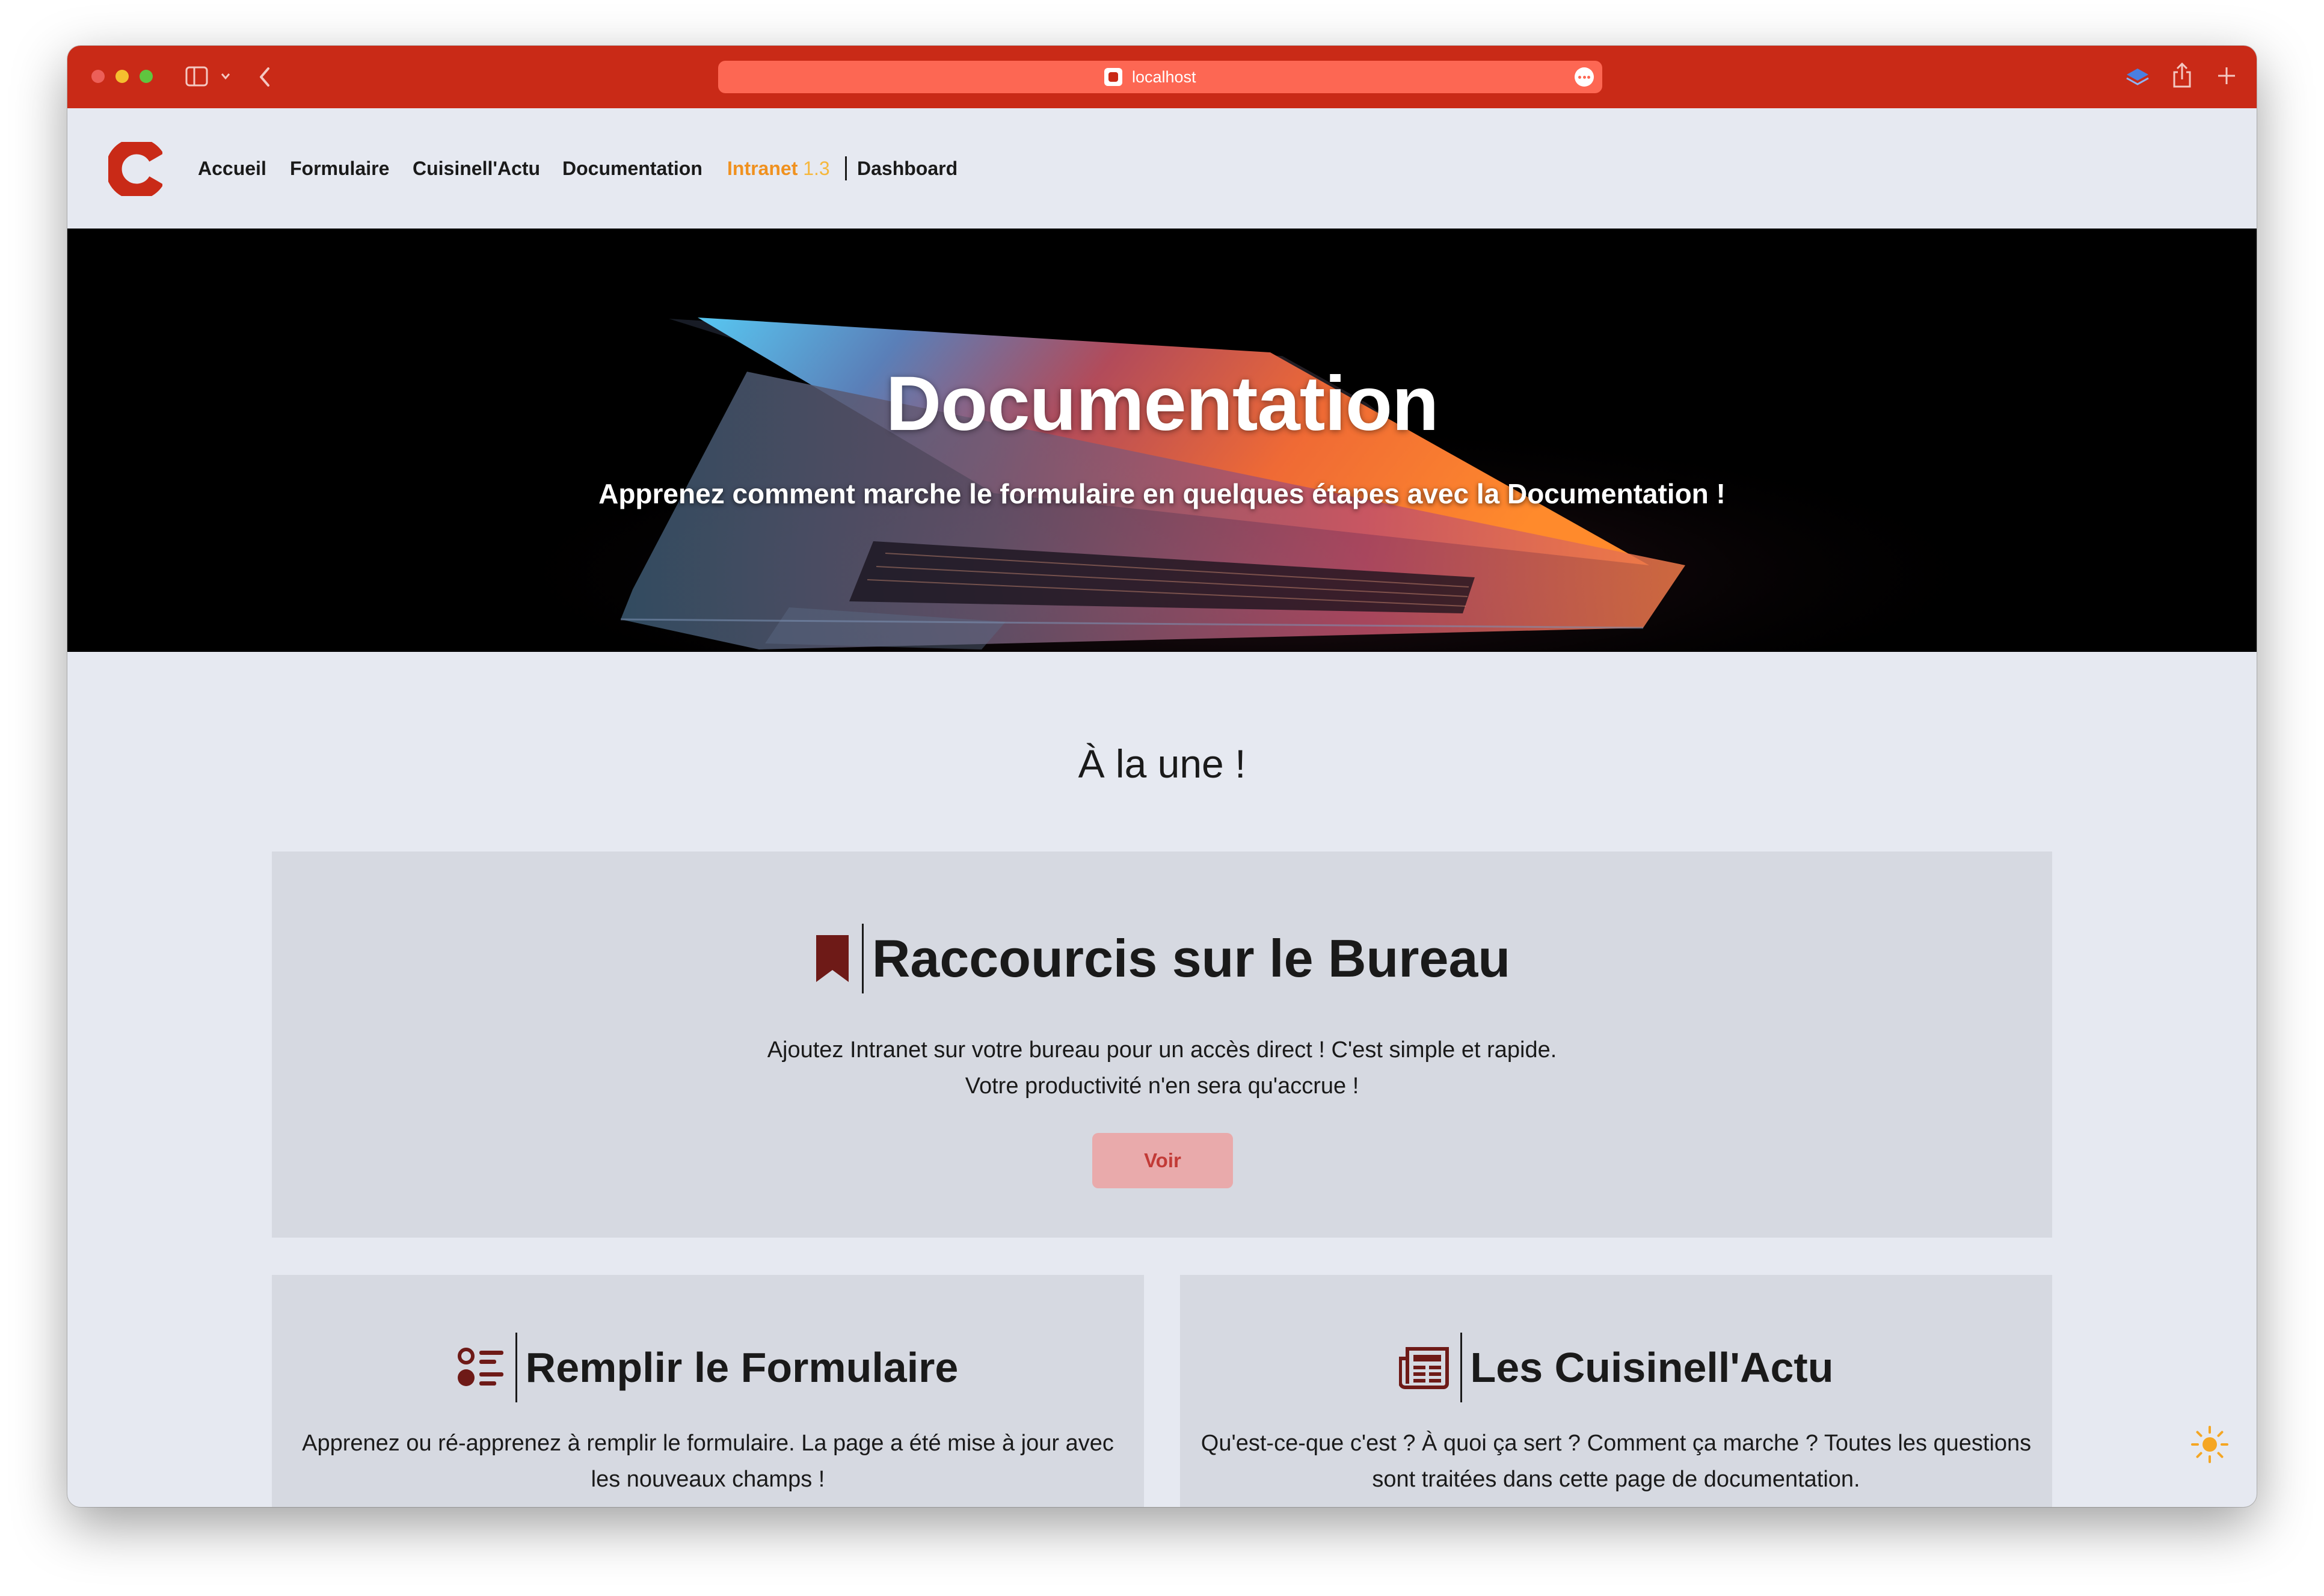  What do you see at coordinates (1423, 1368) in the screenshot?
I see `newspaper-icon` at bounding box center [1423, 1368].